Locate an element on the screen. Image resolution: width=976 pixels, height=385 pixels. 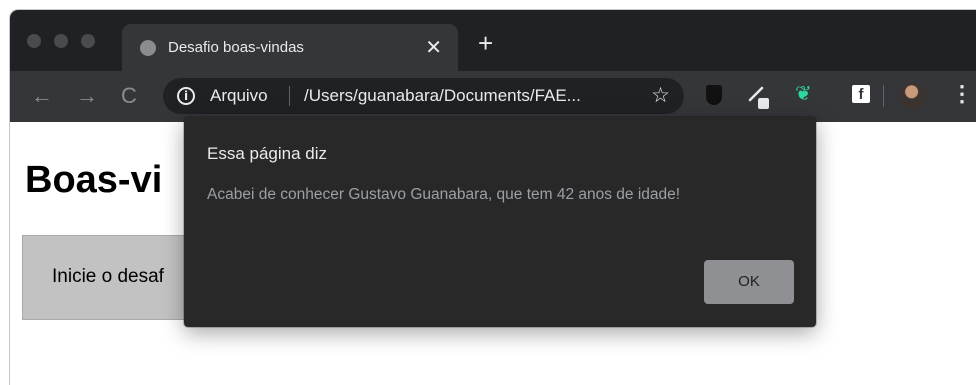
shield-extension-icon is located at coordinates (714, 95).